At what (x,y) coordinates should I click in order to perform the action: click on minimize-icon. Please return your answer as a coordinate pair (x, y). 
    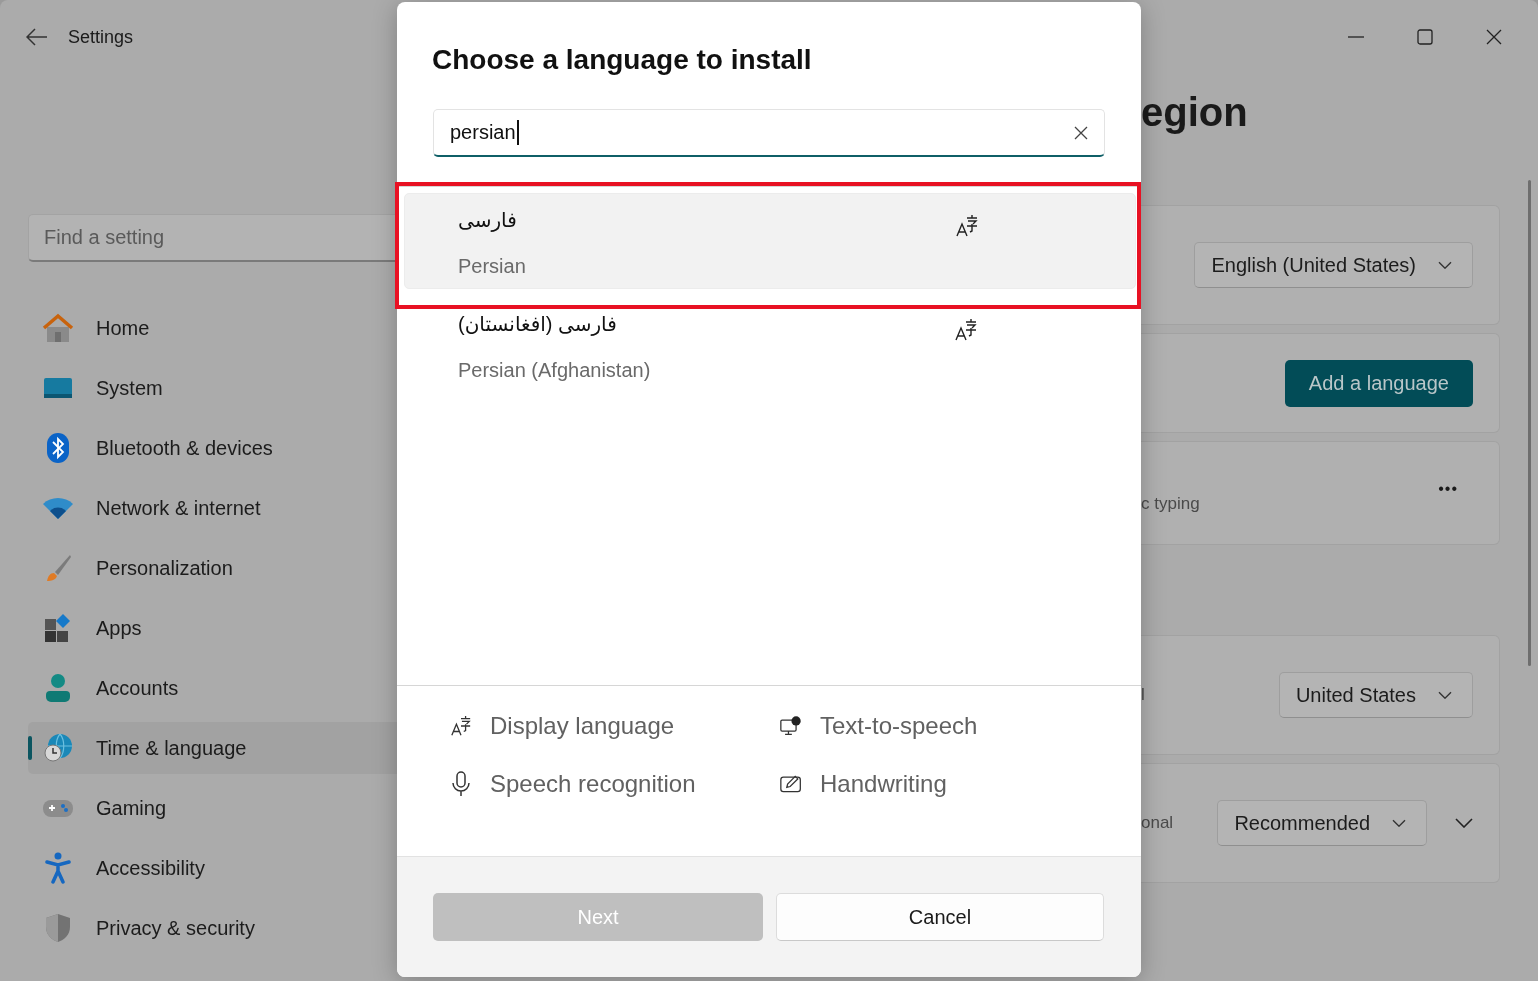
    Looking at the image, I should click on (1355, 37).